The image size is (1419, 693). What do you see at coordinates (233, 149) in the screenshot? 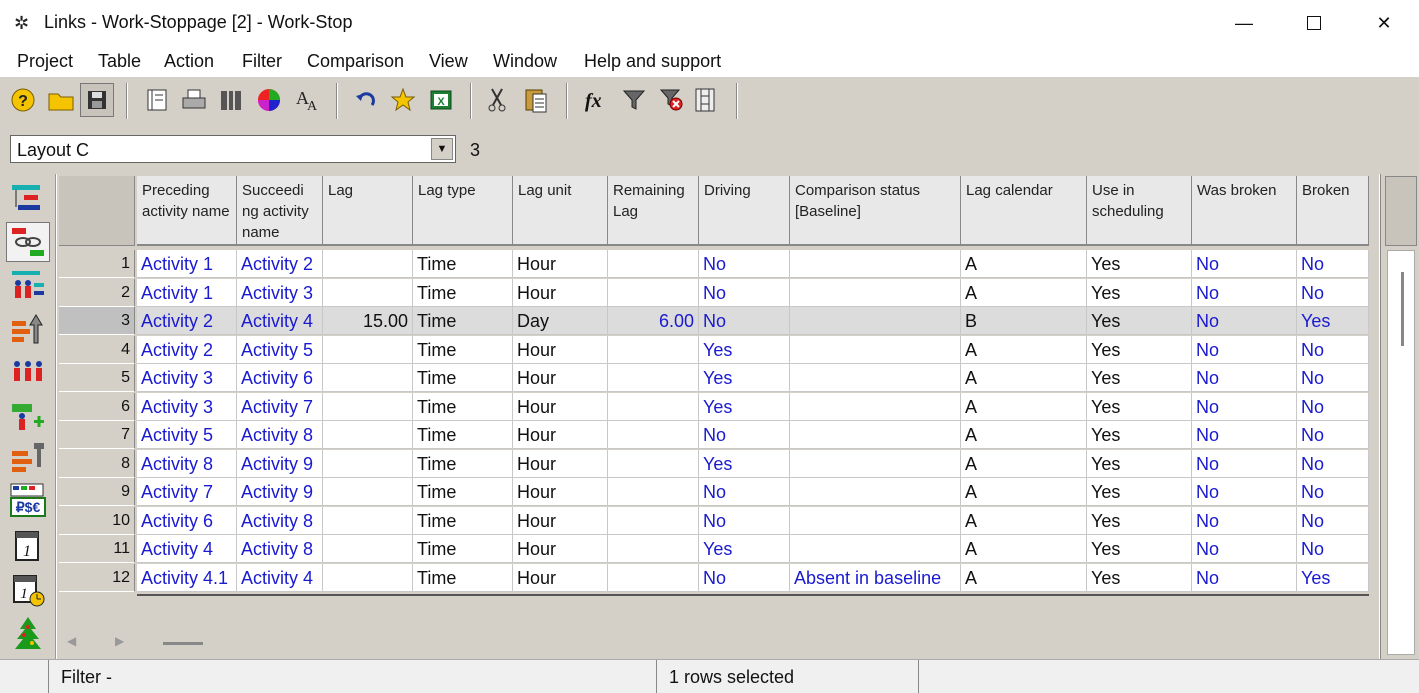
I see `layout-dropdown: Layout C ▼` at bounding box center [233, 149].